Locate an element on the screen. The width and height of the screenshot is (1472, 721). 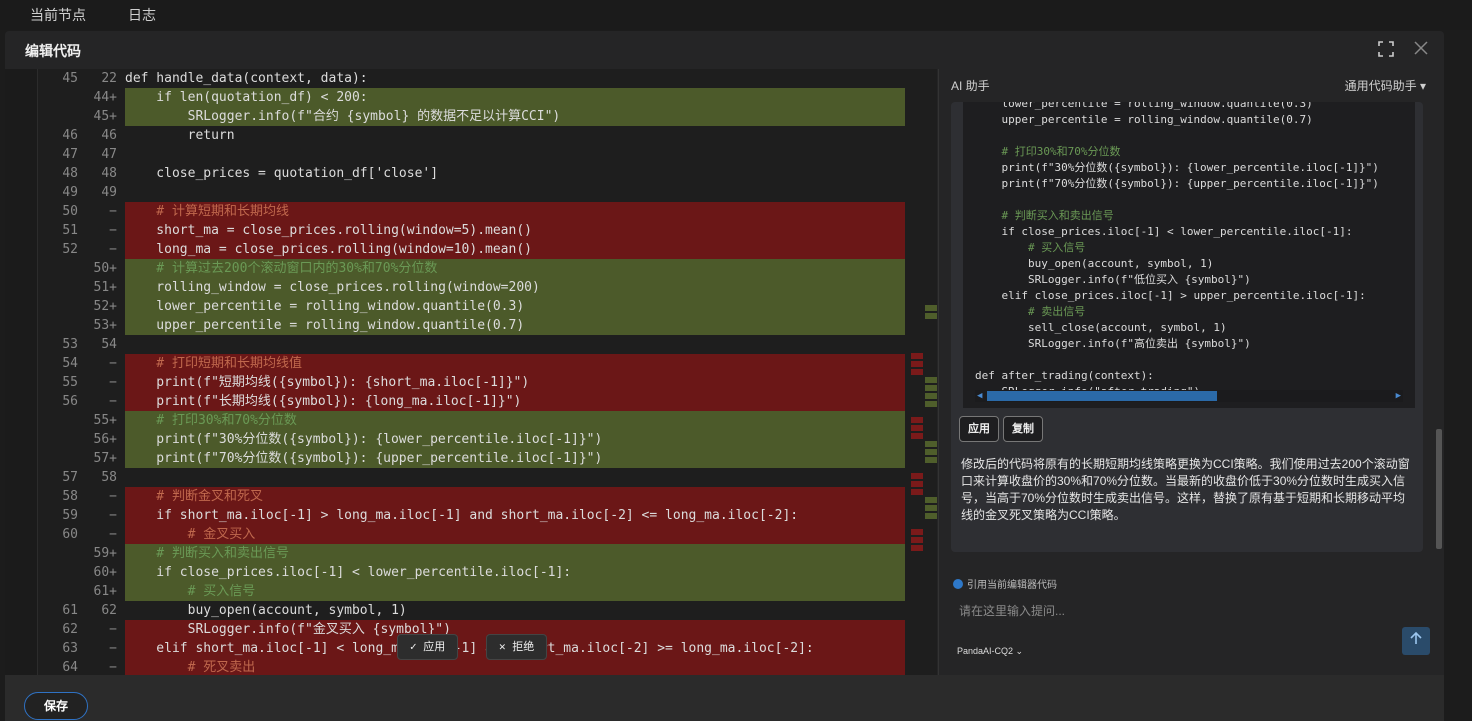
model-select: PandaAI-CQ2 ⌄ is located at coordinates (990, 651).